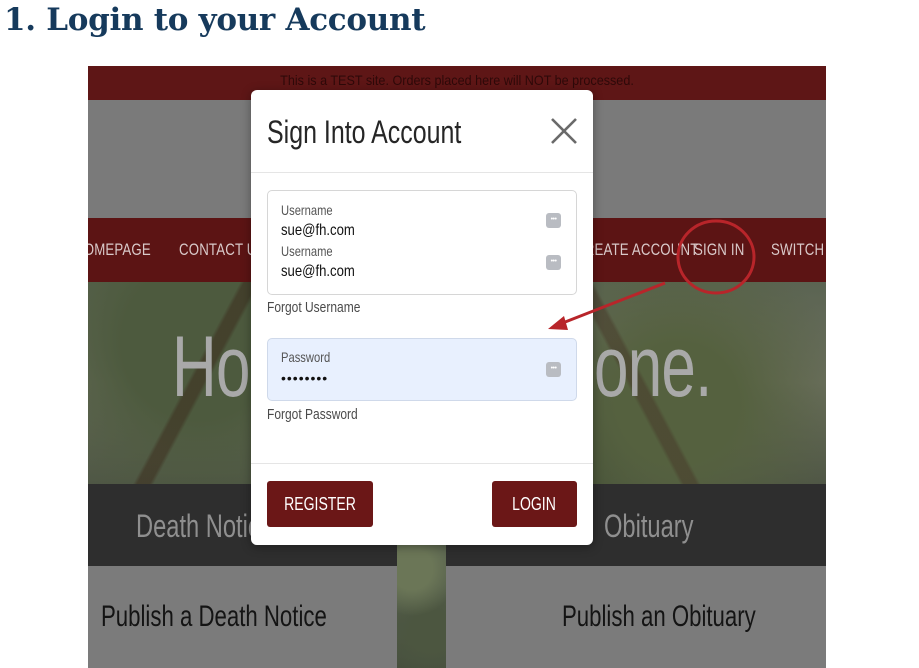 This screenshot has width=919, height=668. Describe the element at coordinates (422, 242) in the screenshot. I see `username-field: Username sue@fh.com Username sue@fh.com` at that location.